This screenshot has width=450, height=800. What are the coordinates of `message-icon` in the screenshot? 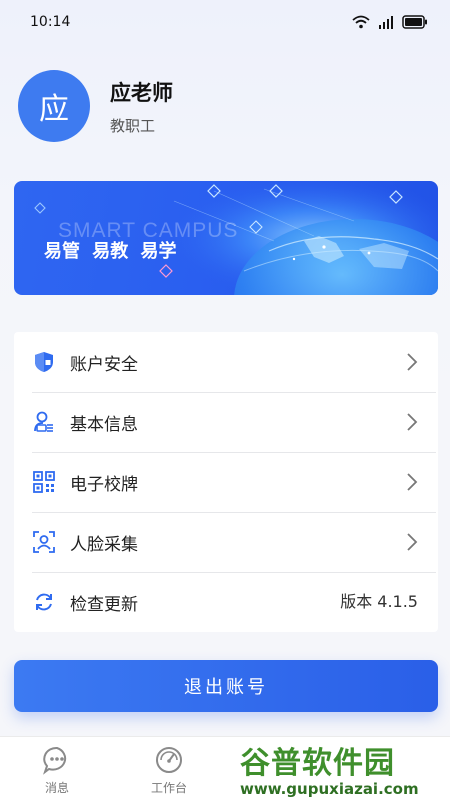 It's located at (55, 760).